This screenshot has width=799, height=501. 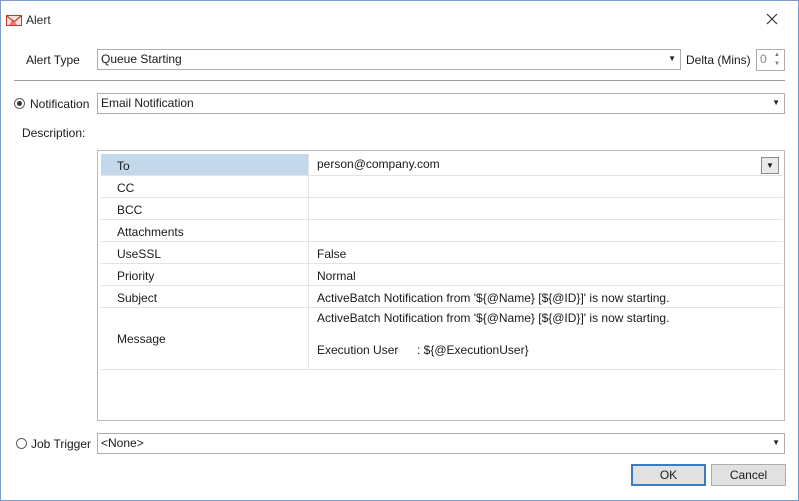 I want to click on property-key: UseSSL, so click(x=139, y=254).